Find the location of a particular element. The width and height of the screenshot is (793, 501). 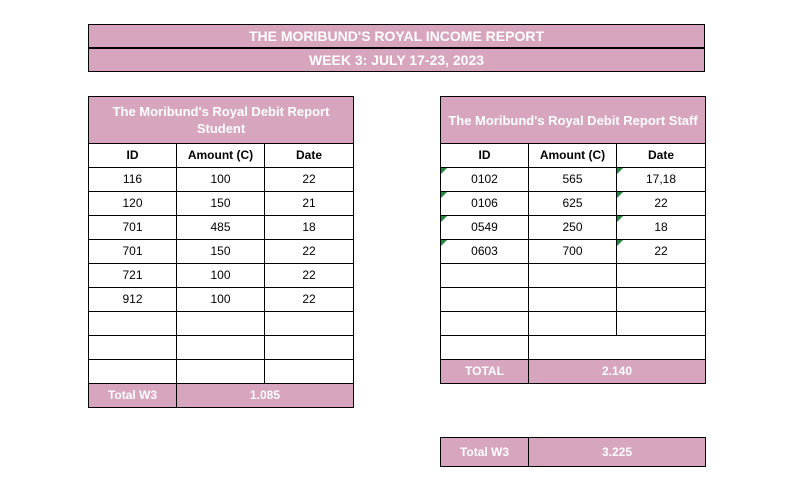

table-row: 701 485 18 is located at coordinates (221, 227).